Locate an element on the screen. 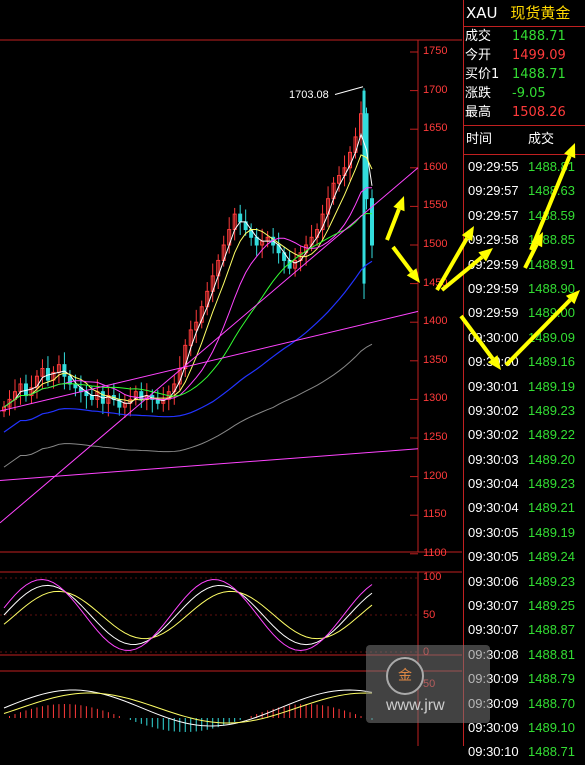  quote-row: 最高 1508.26 is located at coordinates (524, 112).